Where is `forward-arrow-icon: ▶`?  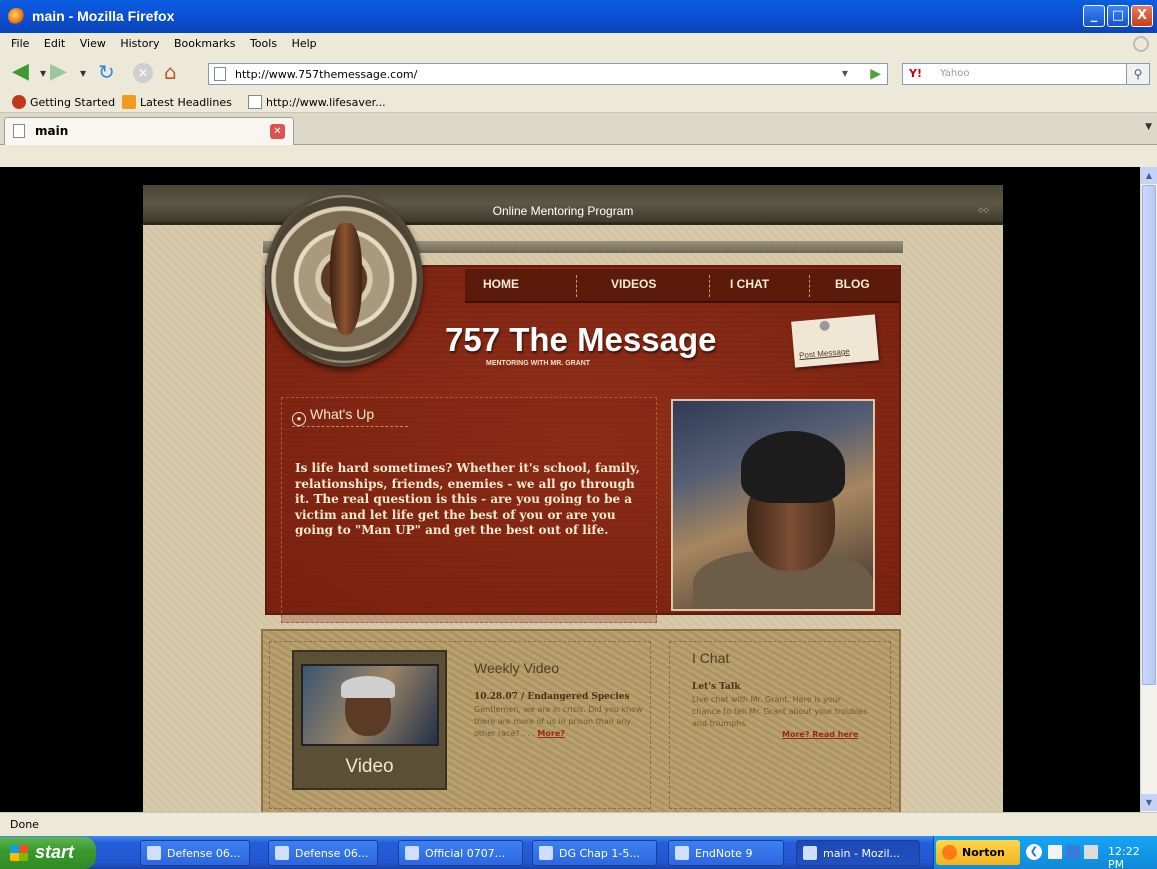 forward-arrow-icon: ▶ is located at coordinates (63, 72).